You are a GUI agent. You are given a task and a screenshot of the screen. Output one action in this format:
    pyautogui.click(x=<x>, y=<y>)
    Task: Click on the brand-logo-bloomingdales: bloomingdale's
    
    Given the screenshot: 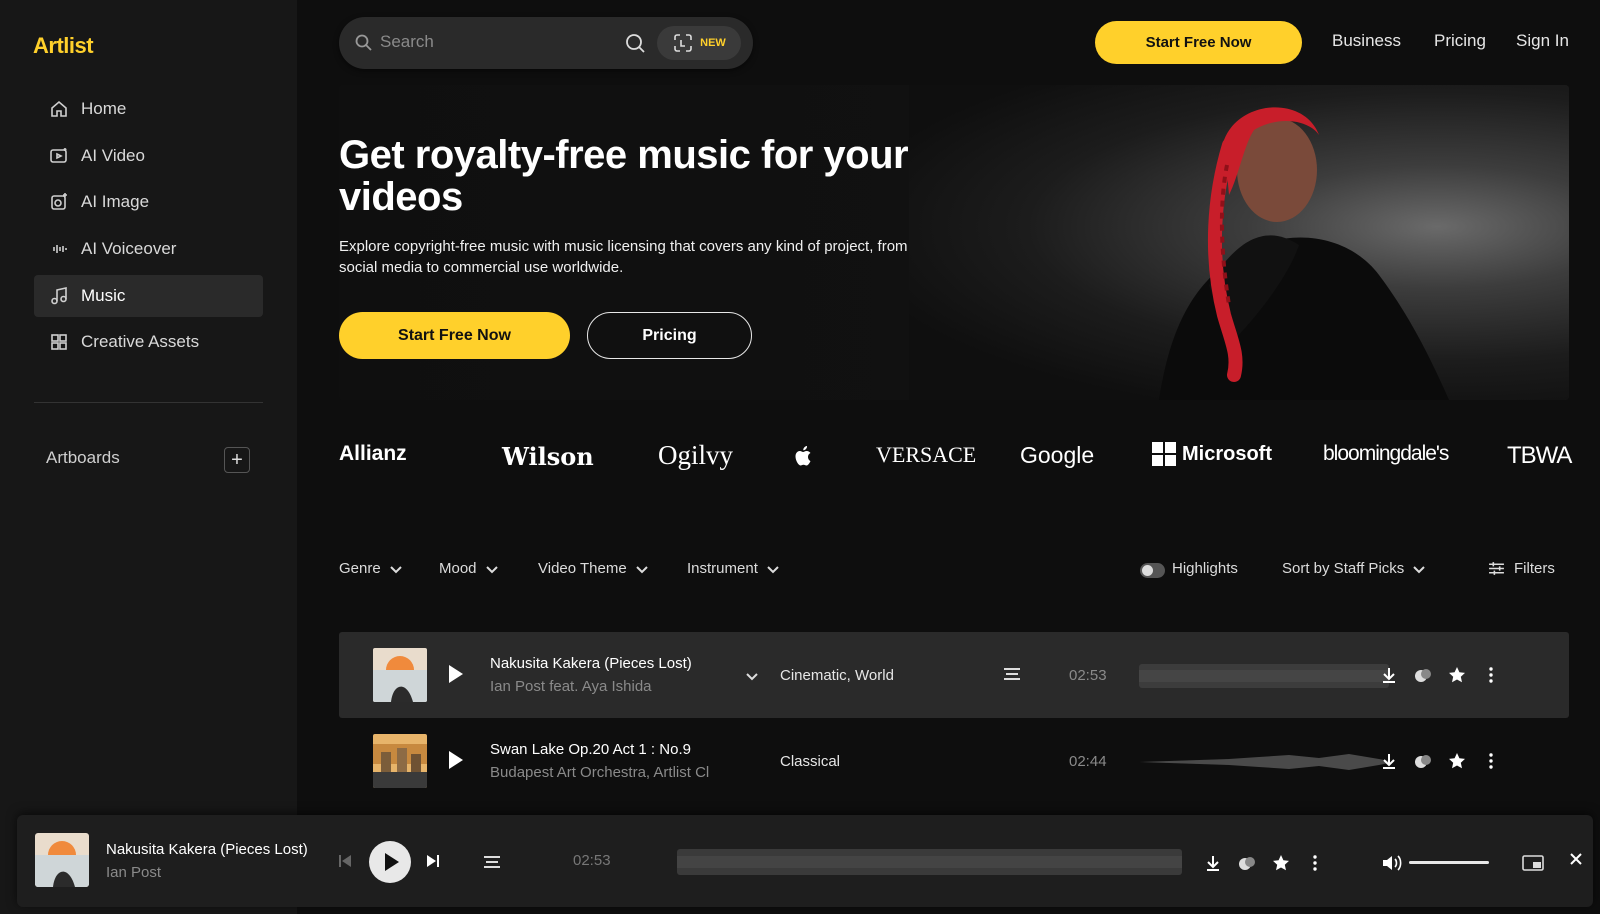 What is the action you would take?
    pyautogui.click(x=1386, y=453)
    